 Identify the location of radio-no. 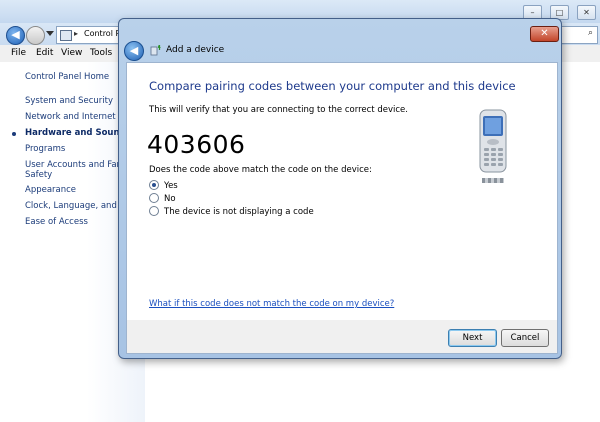
(154, 198).